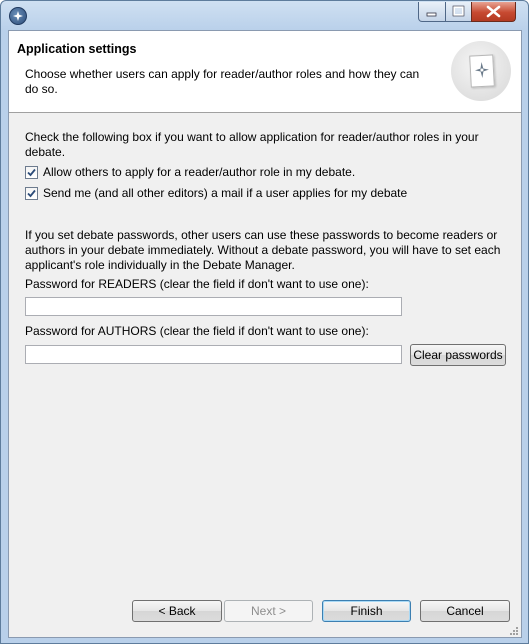  What do you see at coordinates (432, 12) in the screenshot?
I see `minimize-button` at bounding box center [432, 12].